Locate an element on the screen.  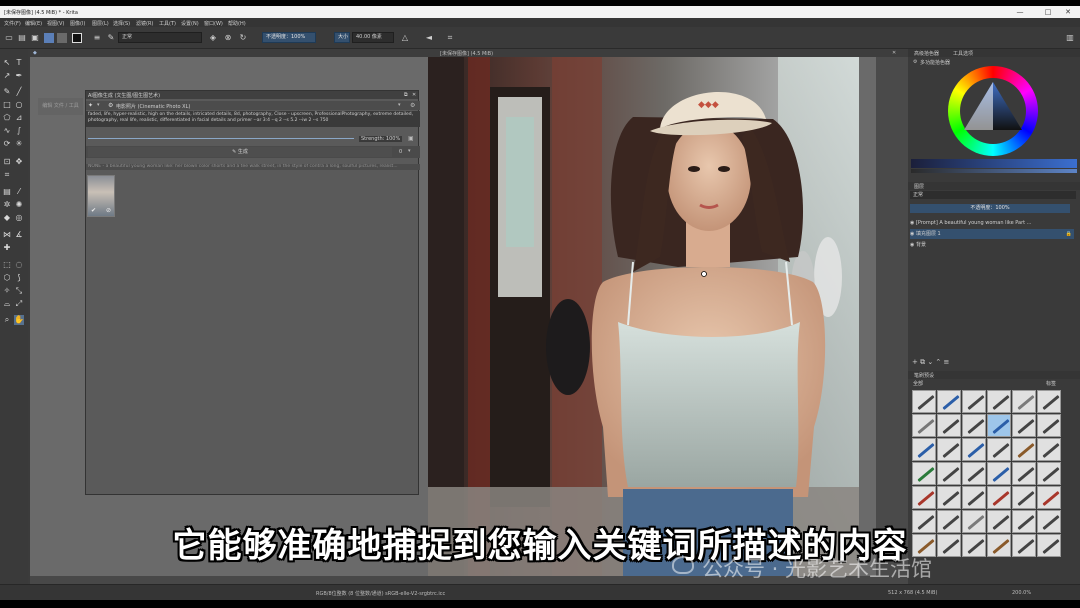
fill-tool-icon: ◆ is located at coordinates (7, 218).